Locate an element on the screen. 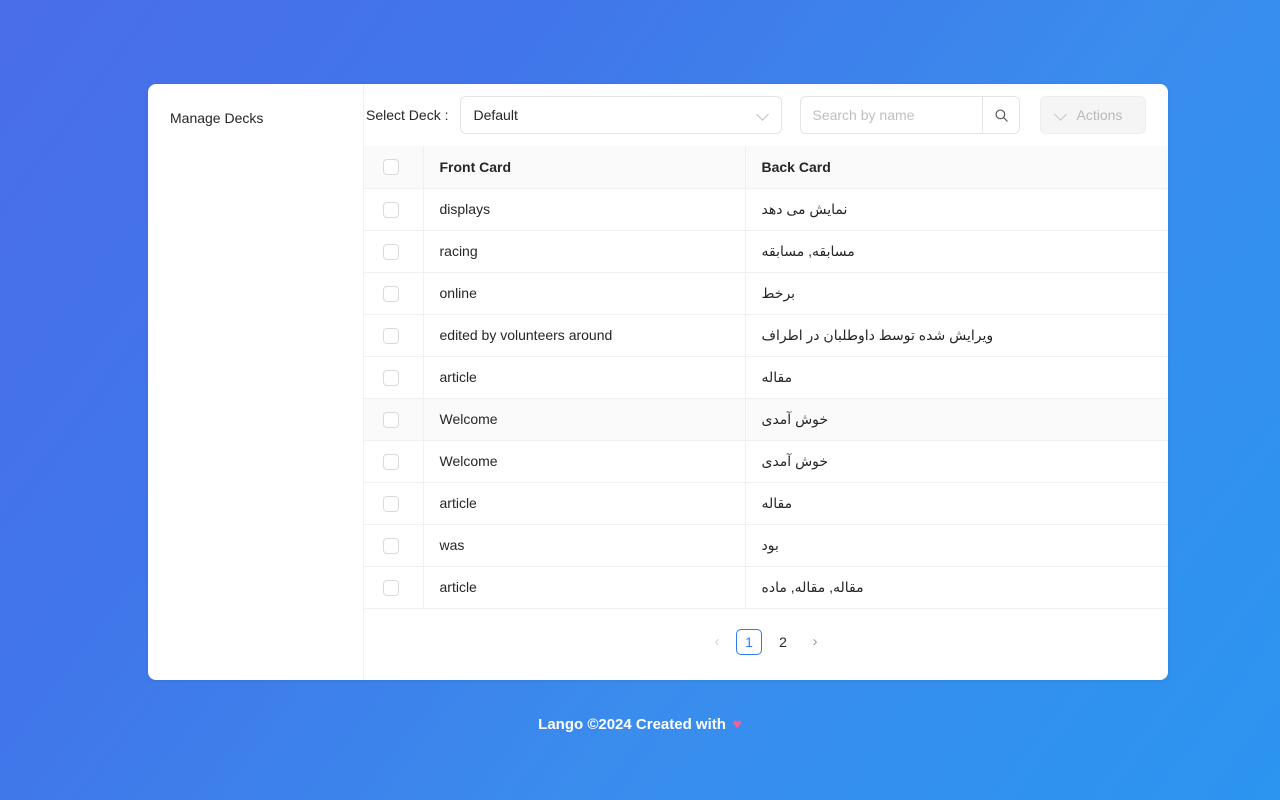 The image size is (1280, 800). heart-icon: ♥ is located at coordinates (737, 724).